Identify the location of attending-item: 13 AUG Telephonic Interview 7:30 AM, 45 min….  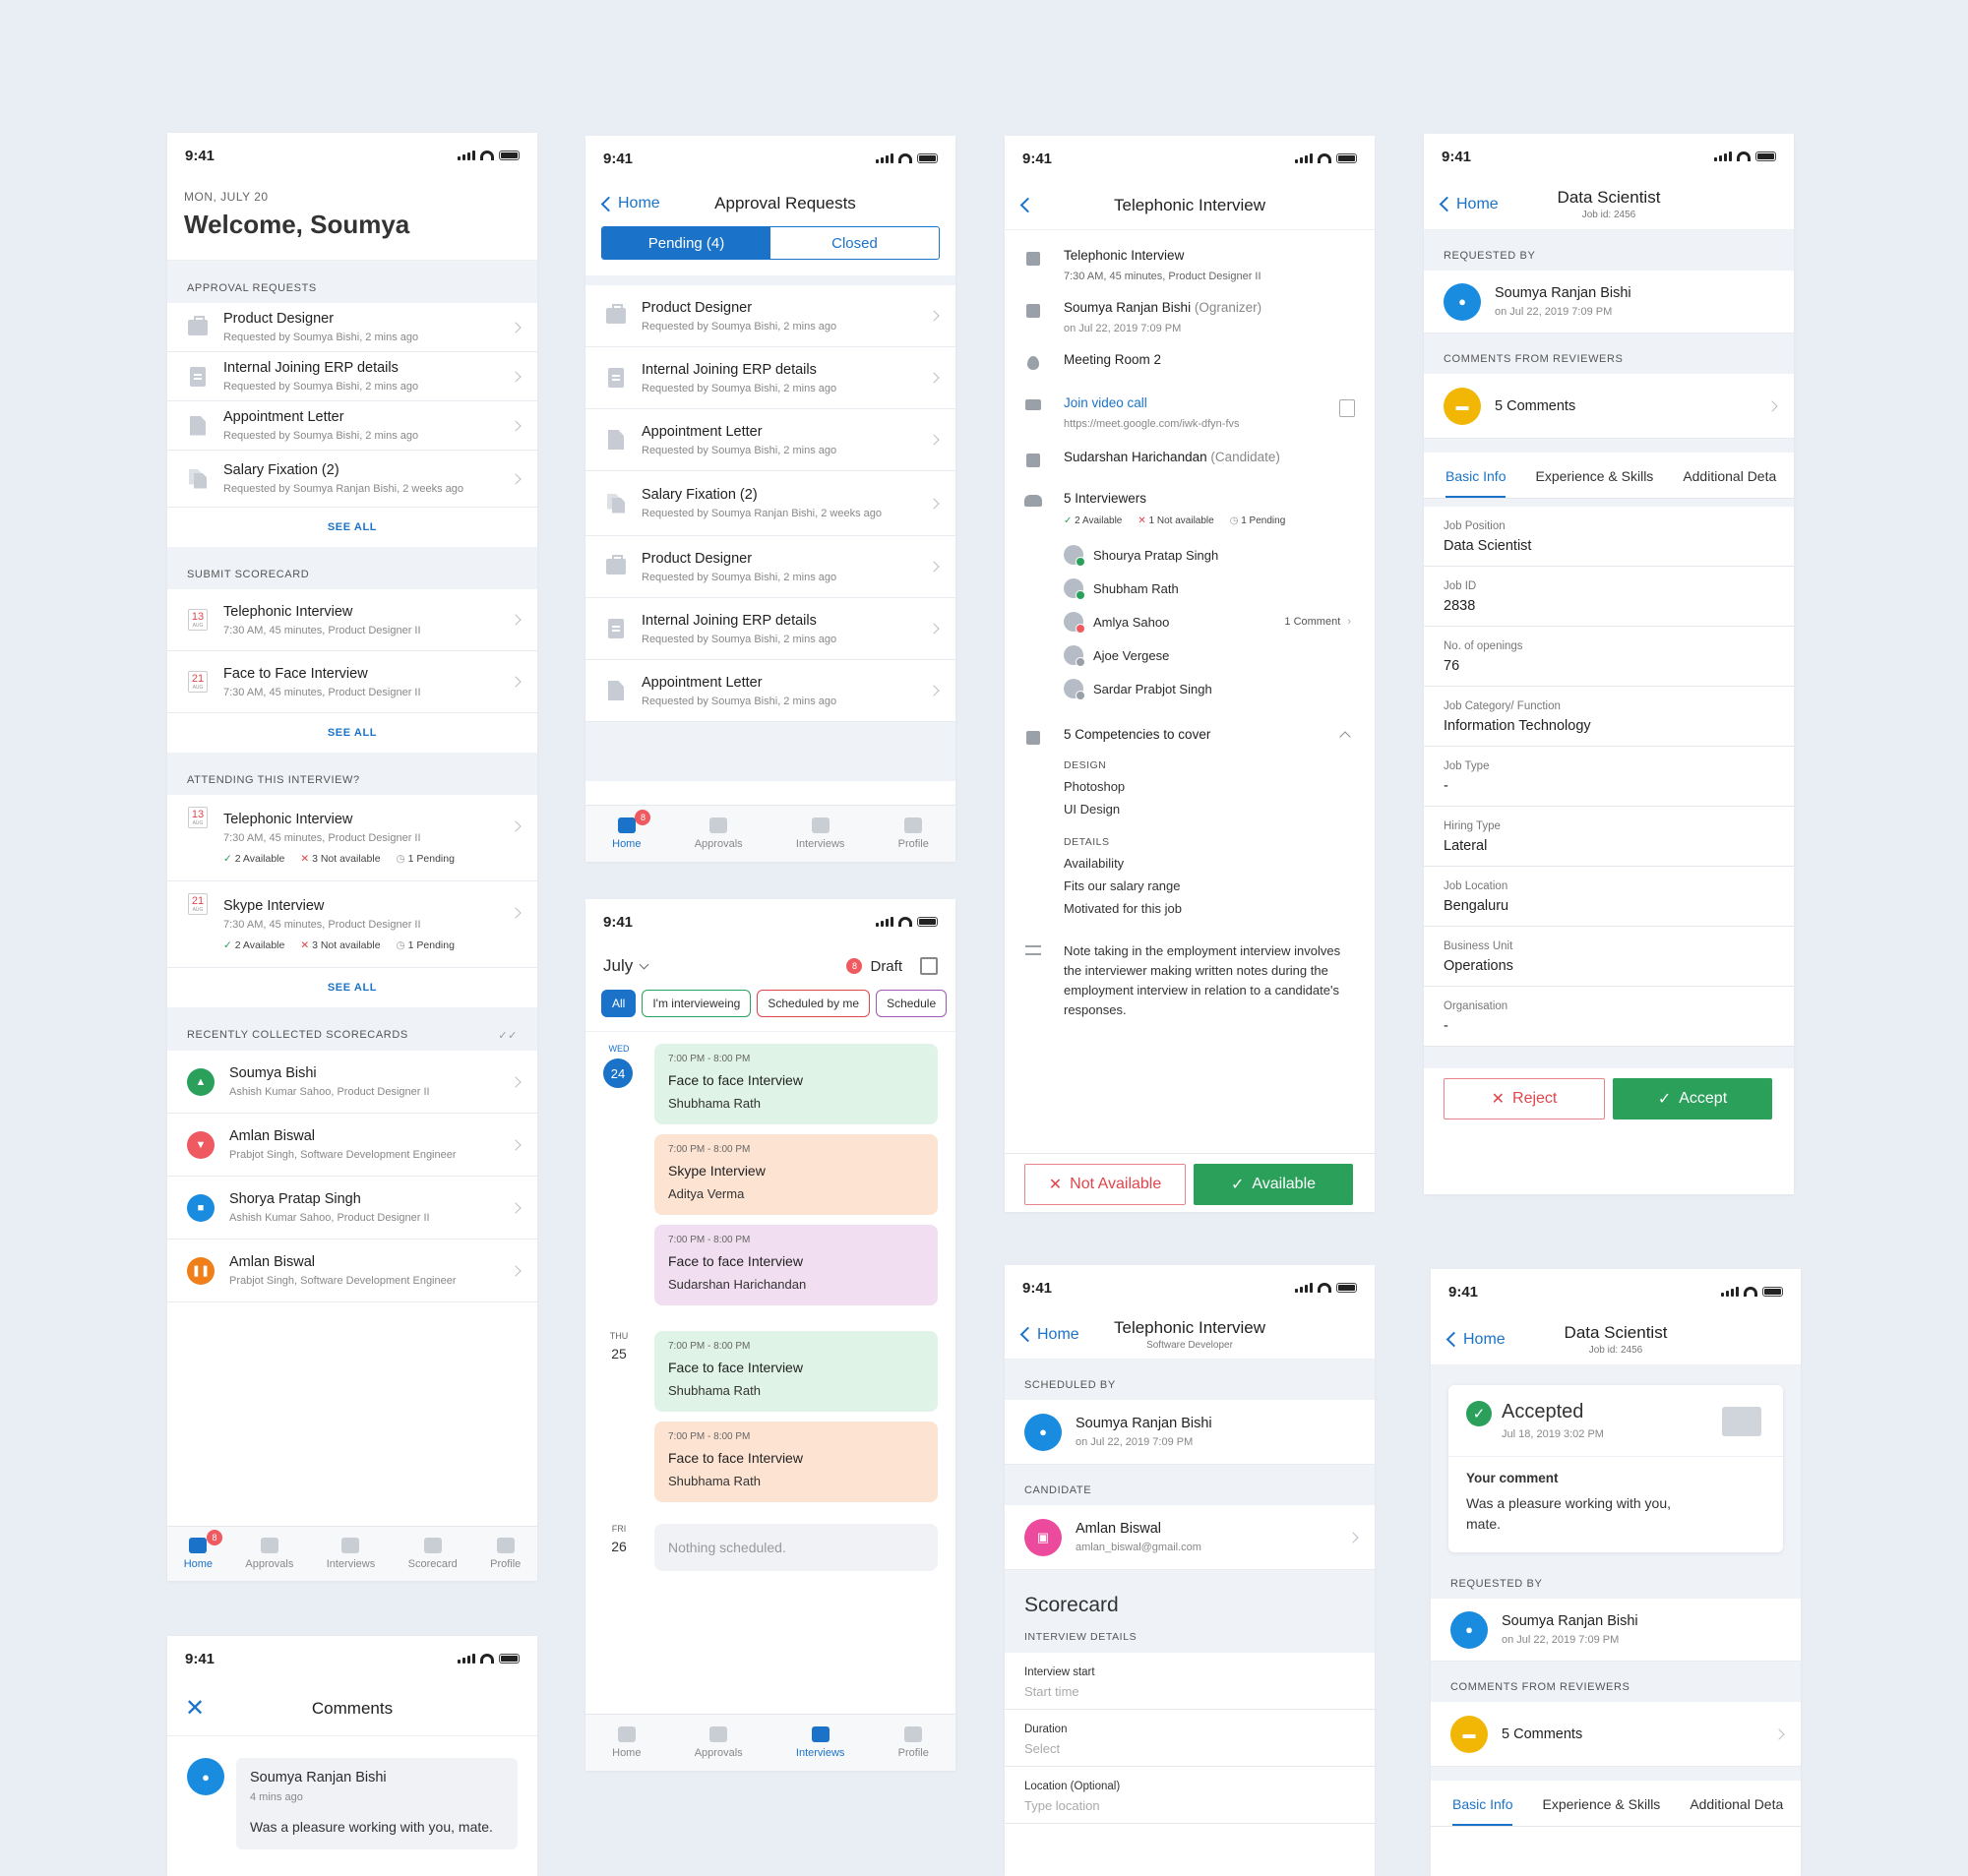
(352, 838).